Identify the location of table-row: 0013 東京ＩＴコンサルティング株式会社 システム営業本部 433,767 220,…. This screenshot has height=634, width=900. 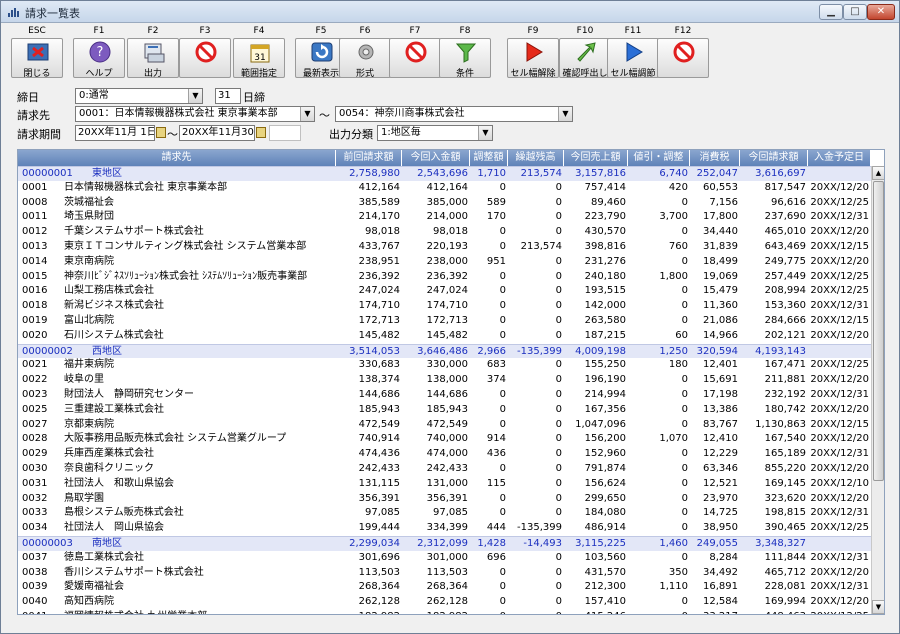
(444, 247).